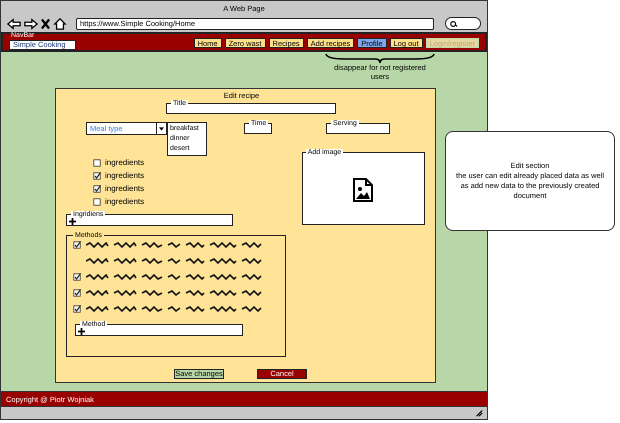 This screenshot has height=423, width=620. Describe the element at coordinates (454, 24) in the screenshot. I see `search-icon` at that location.